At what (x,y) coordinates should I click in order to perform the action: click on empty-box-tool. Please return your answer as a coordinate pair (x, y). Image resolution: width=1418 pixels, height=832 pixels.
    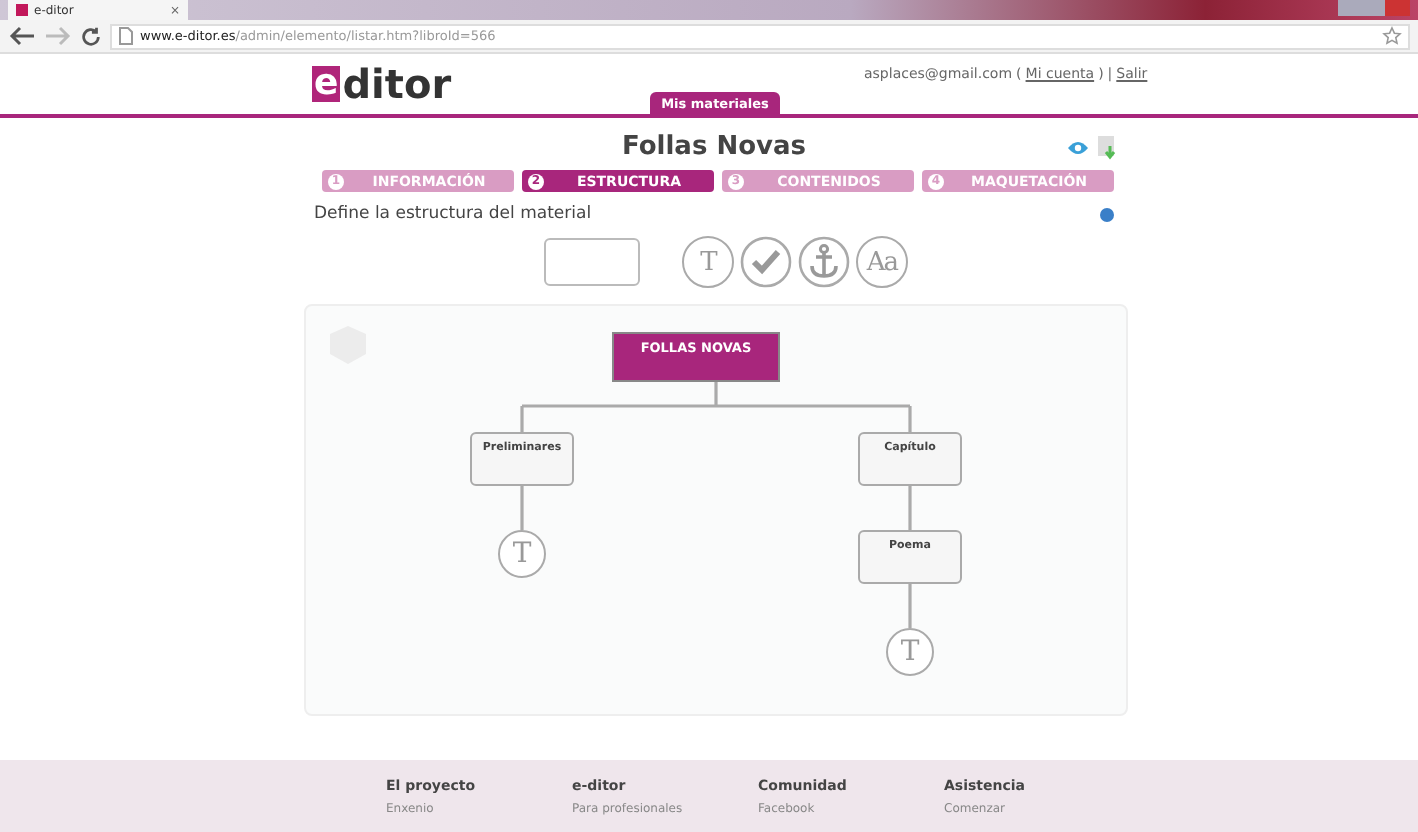
    Looking at the image, I should click on (592, 262).